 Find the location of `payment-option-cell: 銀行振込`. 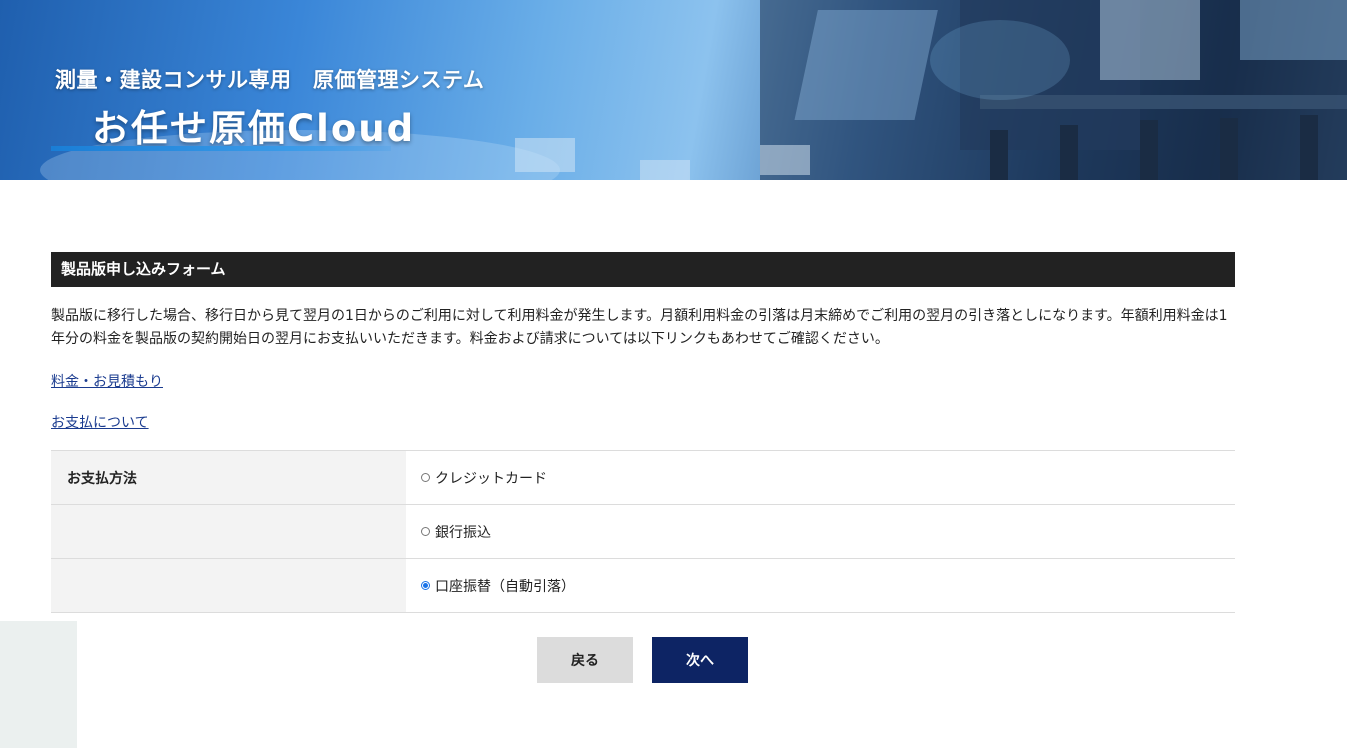

payment-option-cell: 銀行振込 is located at coordinates (820, 531).